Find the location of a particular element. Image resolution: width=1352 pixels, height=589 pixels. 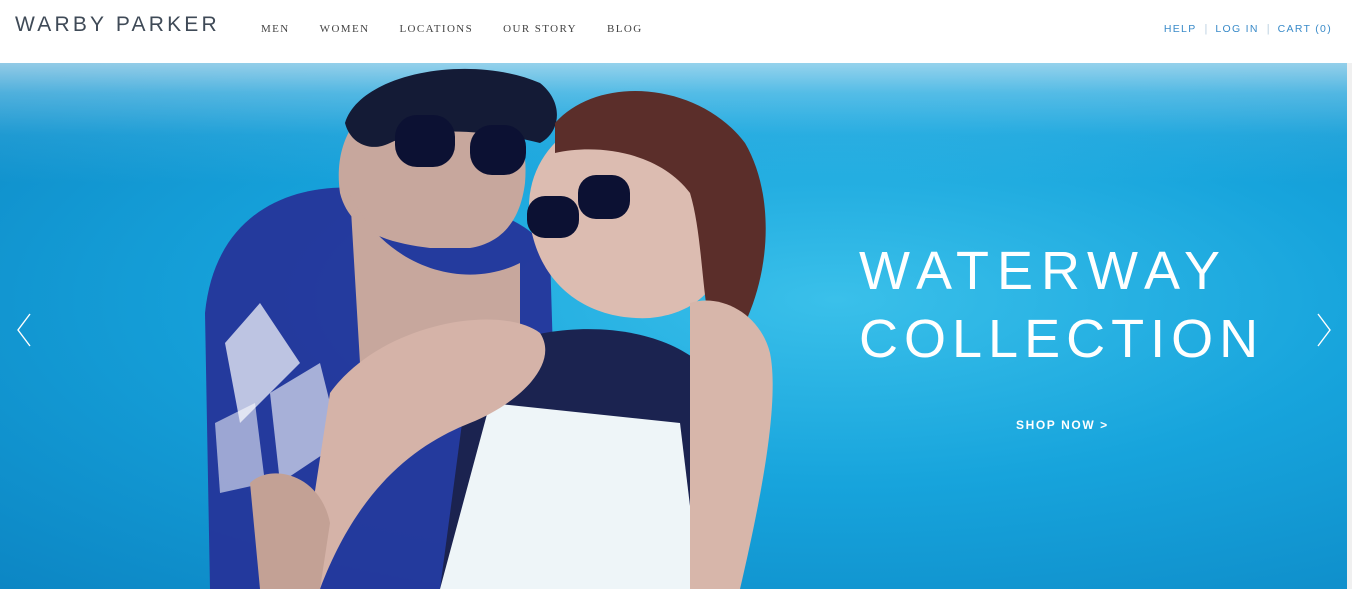

chevron-right-icon is located at coordinates (1324, 330).